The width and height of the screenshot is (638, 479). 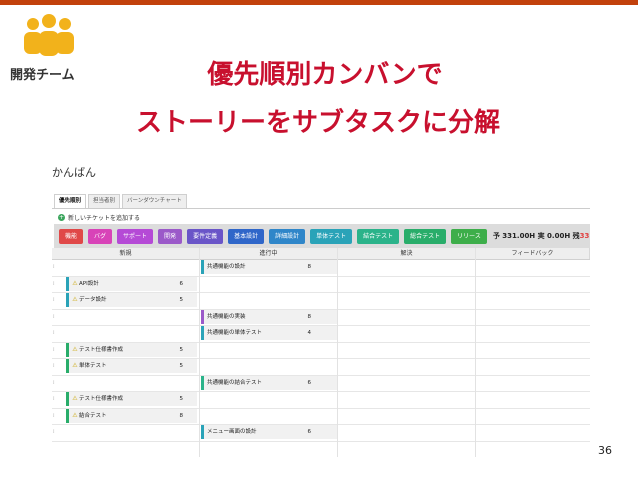 What do you see at coordinates (100, 236) in the screenshot?
I see `filter-button: バグ` at bounding box center [100, 236].